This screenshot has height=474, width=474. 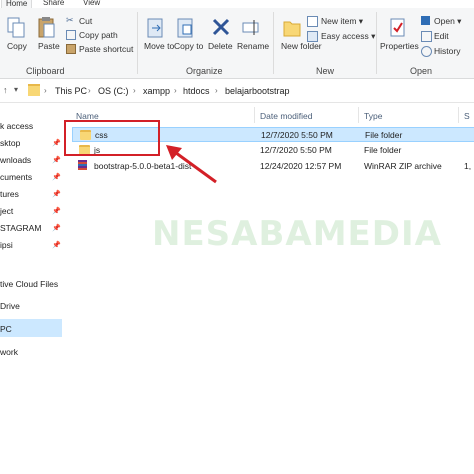 What do you see at coordinates (297, 234) in the screenshot?
I see `watermark: NESABAMEDIA` at bounding box center [297, 234].